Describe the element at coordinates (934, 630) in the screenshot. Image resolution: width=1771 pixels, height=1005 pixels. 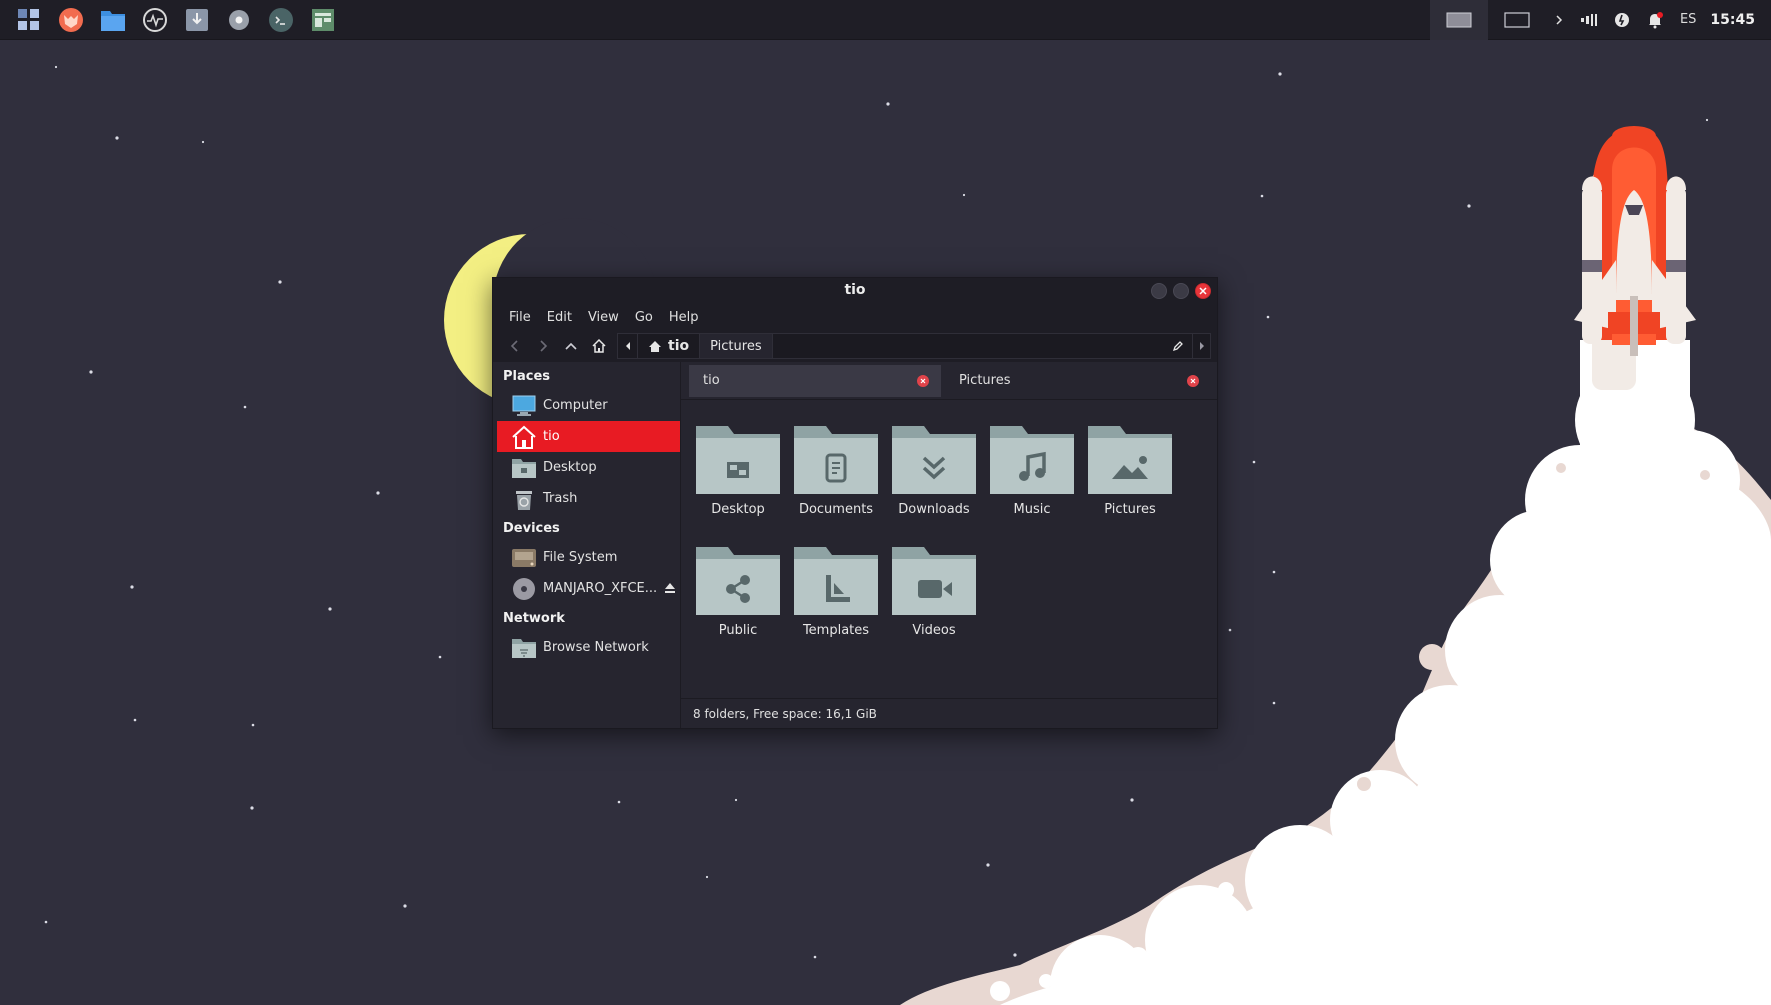
I see `folder-label: Videos` at that location.